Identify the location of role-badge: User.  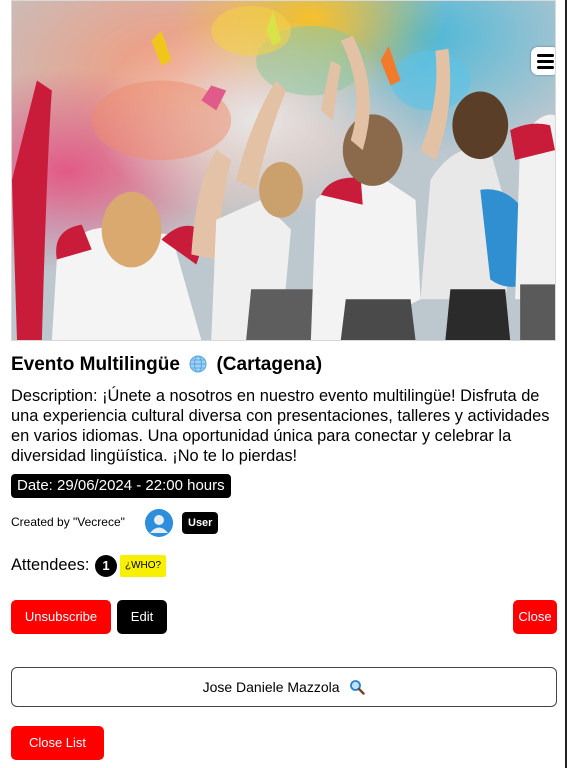
(200, 523).